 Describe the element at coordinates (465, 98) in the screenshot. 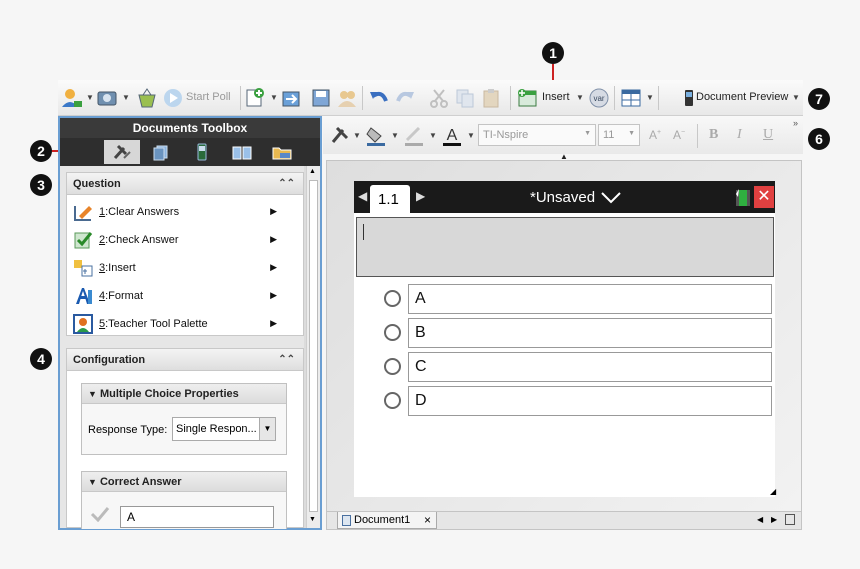

I see `copy-icon` at that location.